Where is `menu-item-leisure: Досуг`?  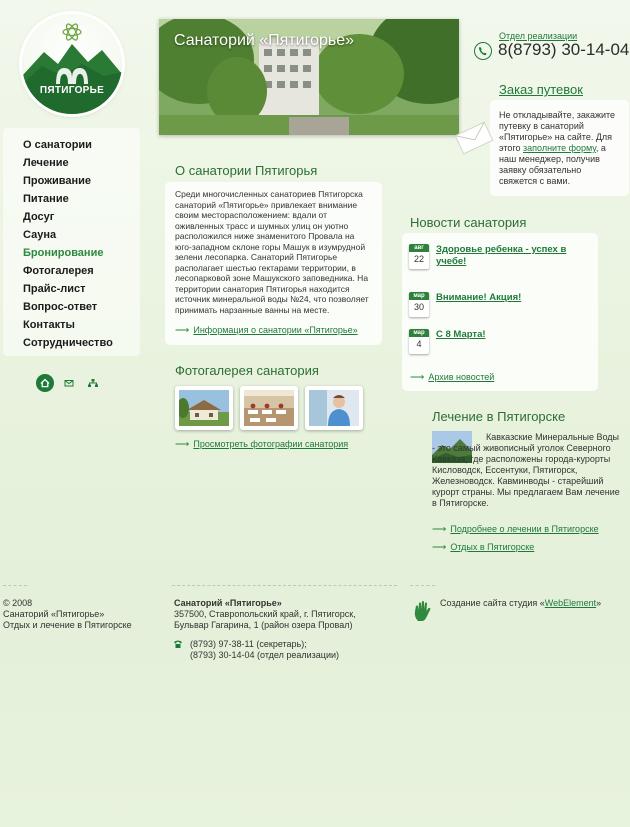 menu-item-leisure: Досуг is located at coordinates (71, 217).